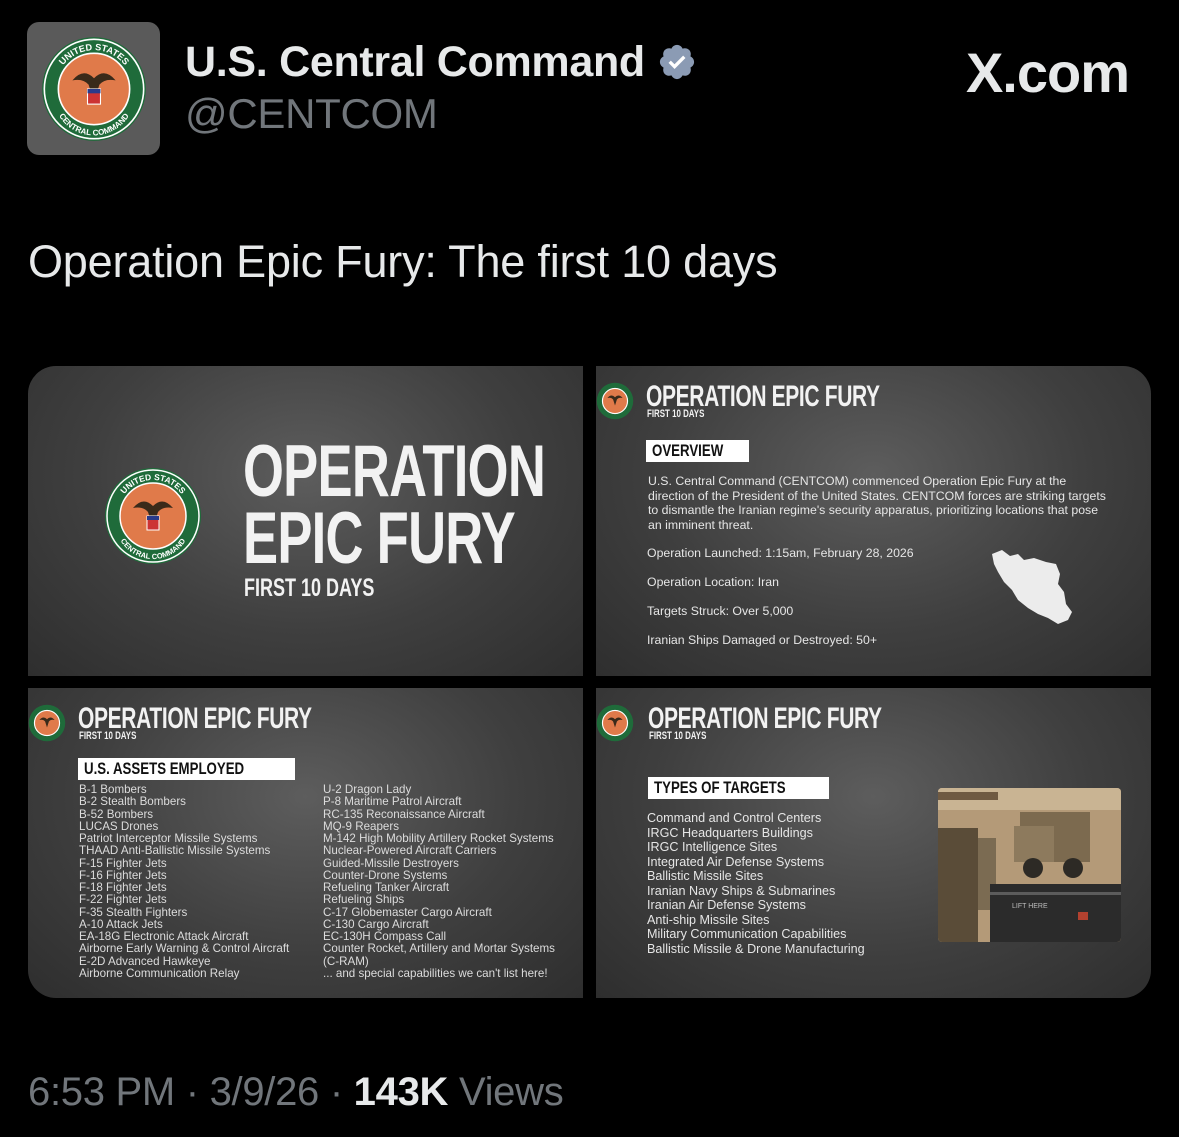  What do you see at coordinates (403, 261) in the screenshot?
I see `tweet-text: Operation Epic Fury: The first 10 days` at bounding box center [403, 261].